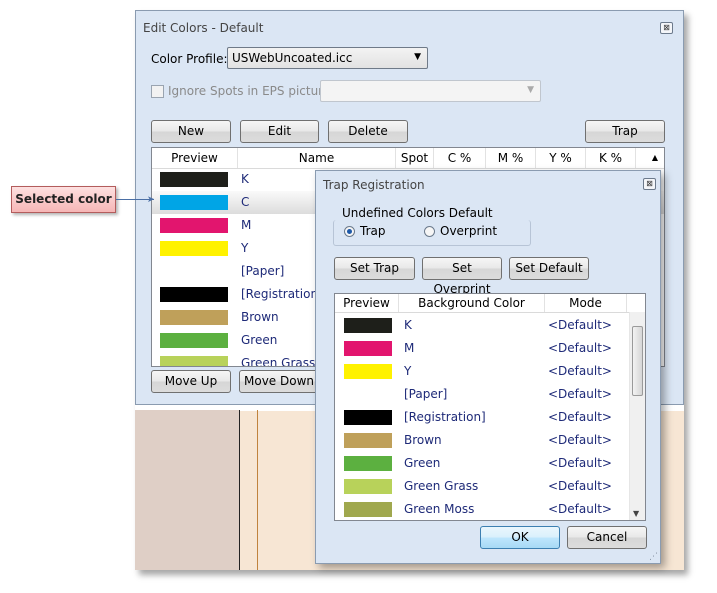 This screenshot has height=593, width=717. Describe the element at coordinates (481, 394) in the screenshot. I see `trap-row: [Paper] <Default>` at that location.